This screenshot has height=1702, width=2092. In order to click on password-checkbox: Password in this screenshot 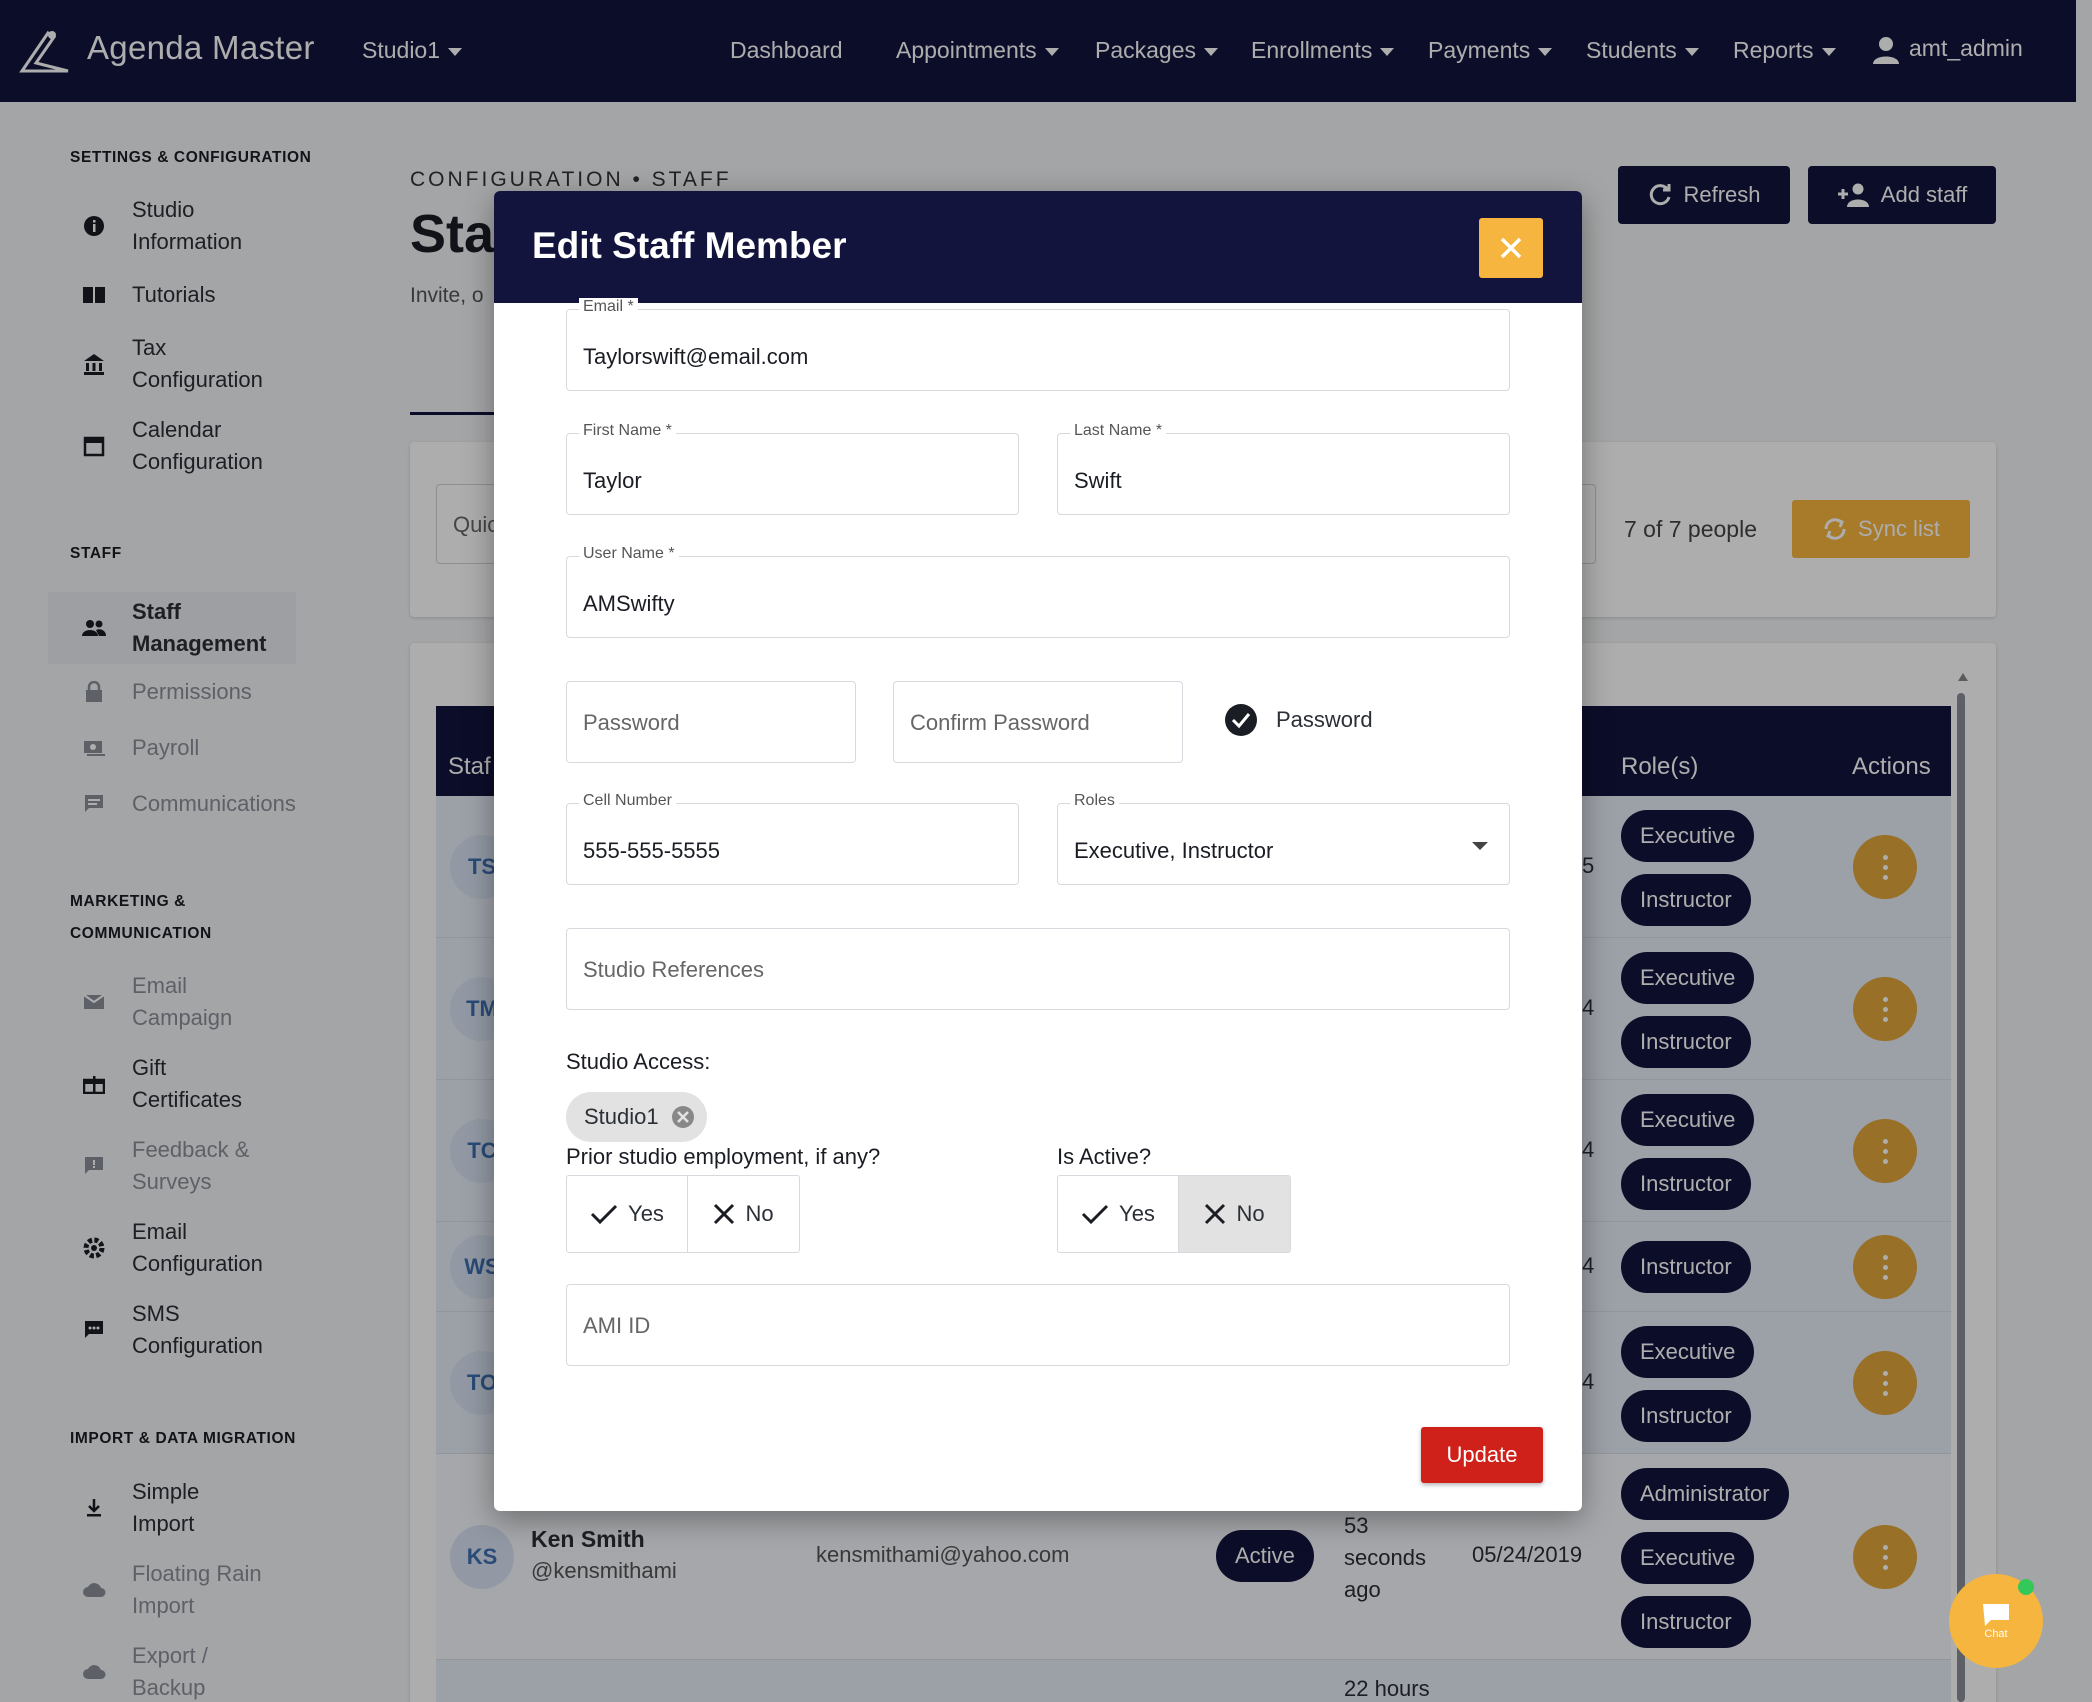, I will do `click(1298, 720)`.